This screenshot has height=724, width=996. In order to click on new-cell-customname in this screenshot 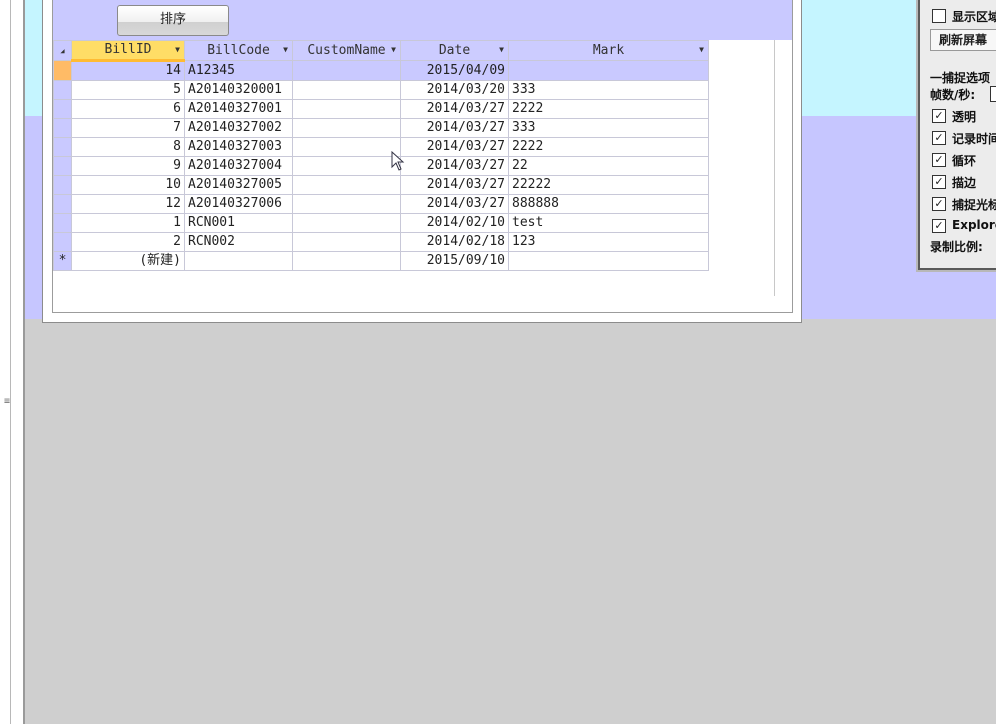, I will do `click(346, 261)`.